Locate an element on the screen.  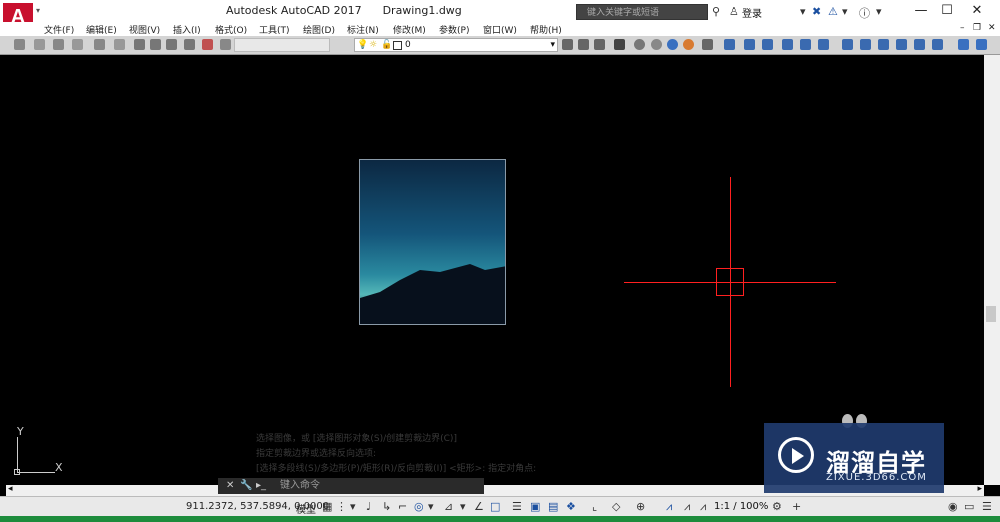
dim-inspect-icon is located at coordinates (981, 44).